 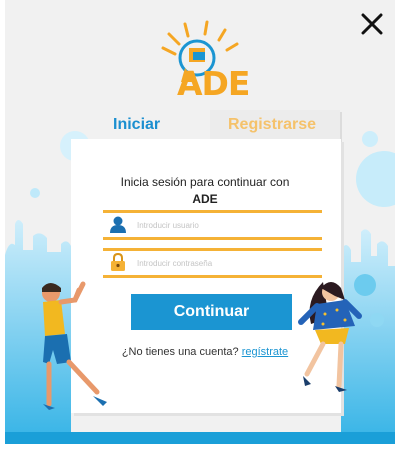 I want to click on subtitle-text: Inicia sesión para continuar con, so click(x=205, y=182).